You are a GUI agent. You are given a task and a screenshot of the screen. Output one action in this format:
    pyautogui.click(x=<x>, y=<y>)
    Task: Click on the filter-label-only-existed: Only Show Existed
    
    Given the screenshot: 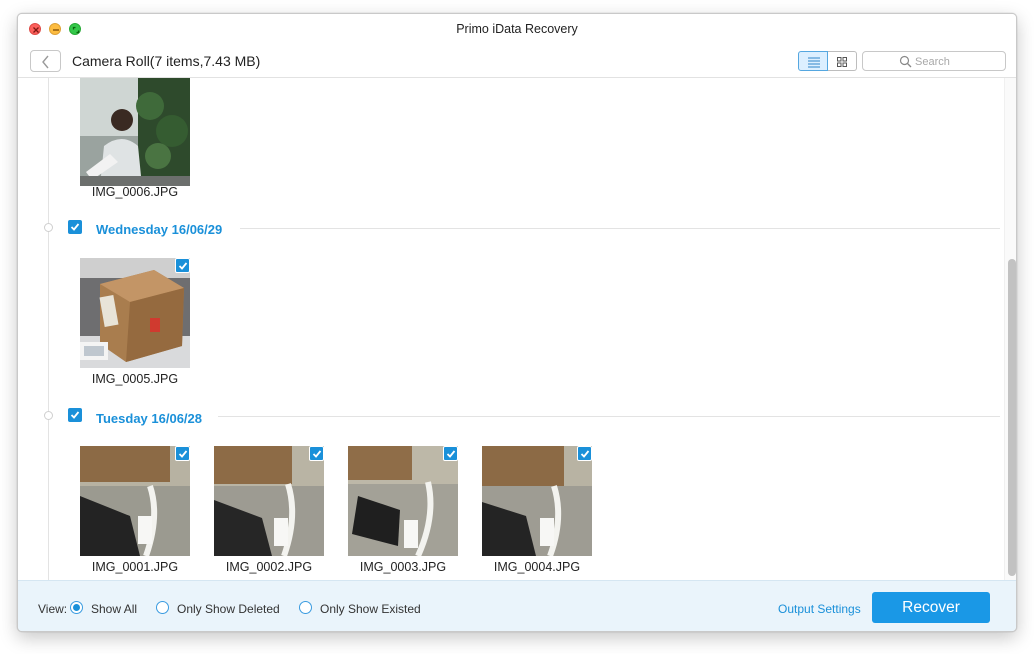 What is the action you would take?
    pyautogui.click(x=370, y=609)
    